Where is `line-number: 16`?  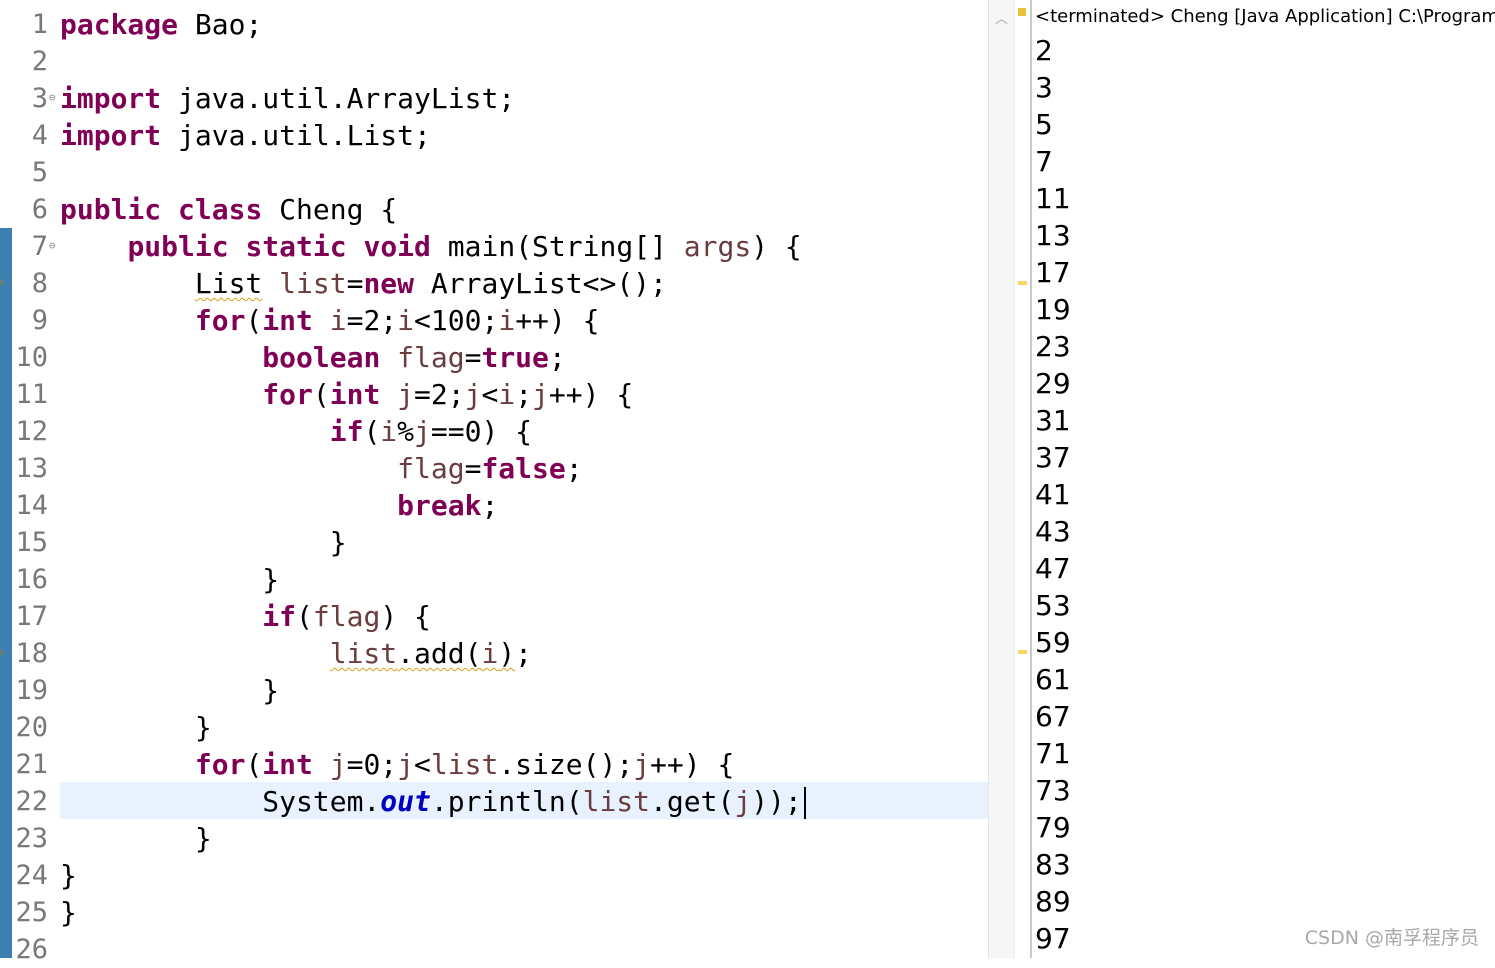 line-number: 16 is located at coordinates (31, 579).